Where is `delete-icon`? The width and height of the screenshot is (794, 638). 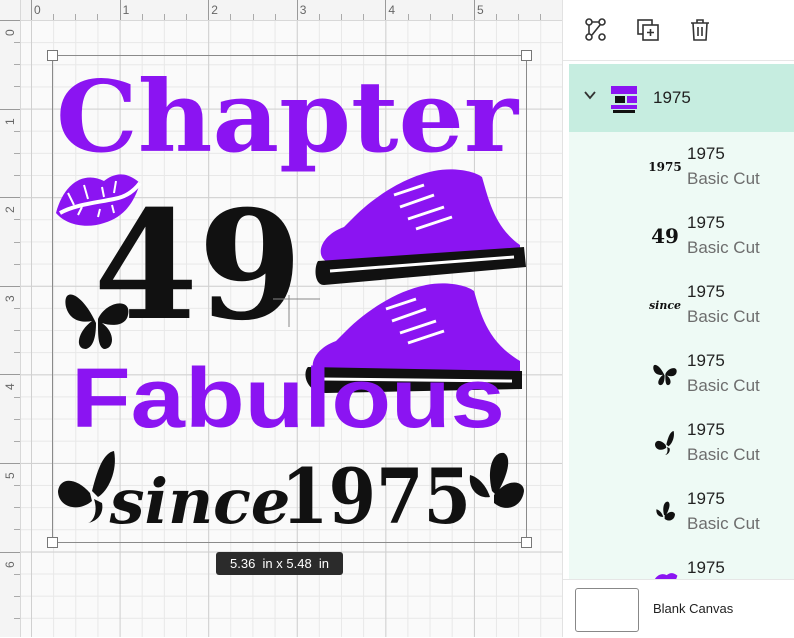 delete-icon is located at coordinates (700, 30).